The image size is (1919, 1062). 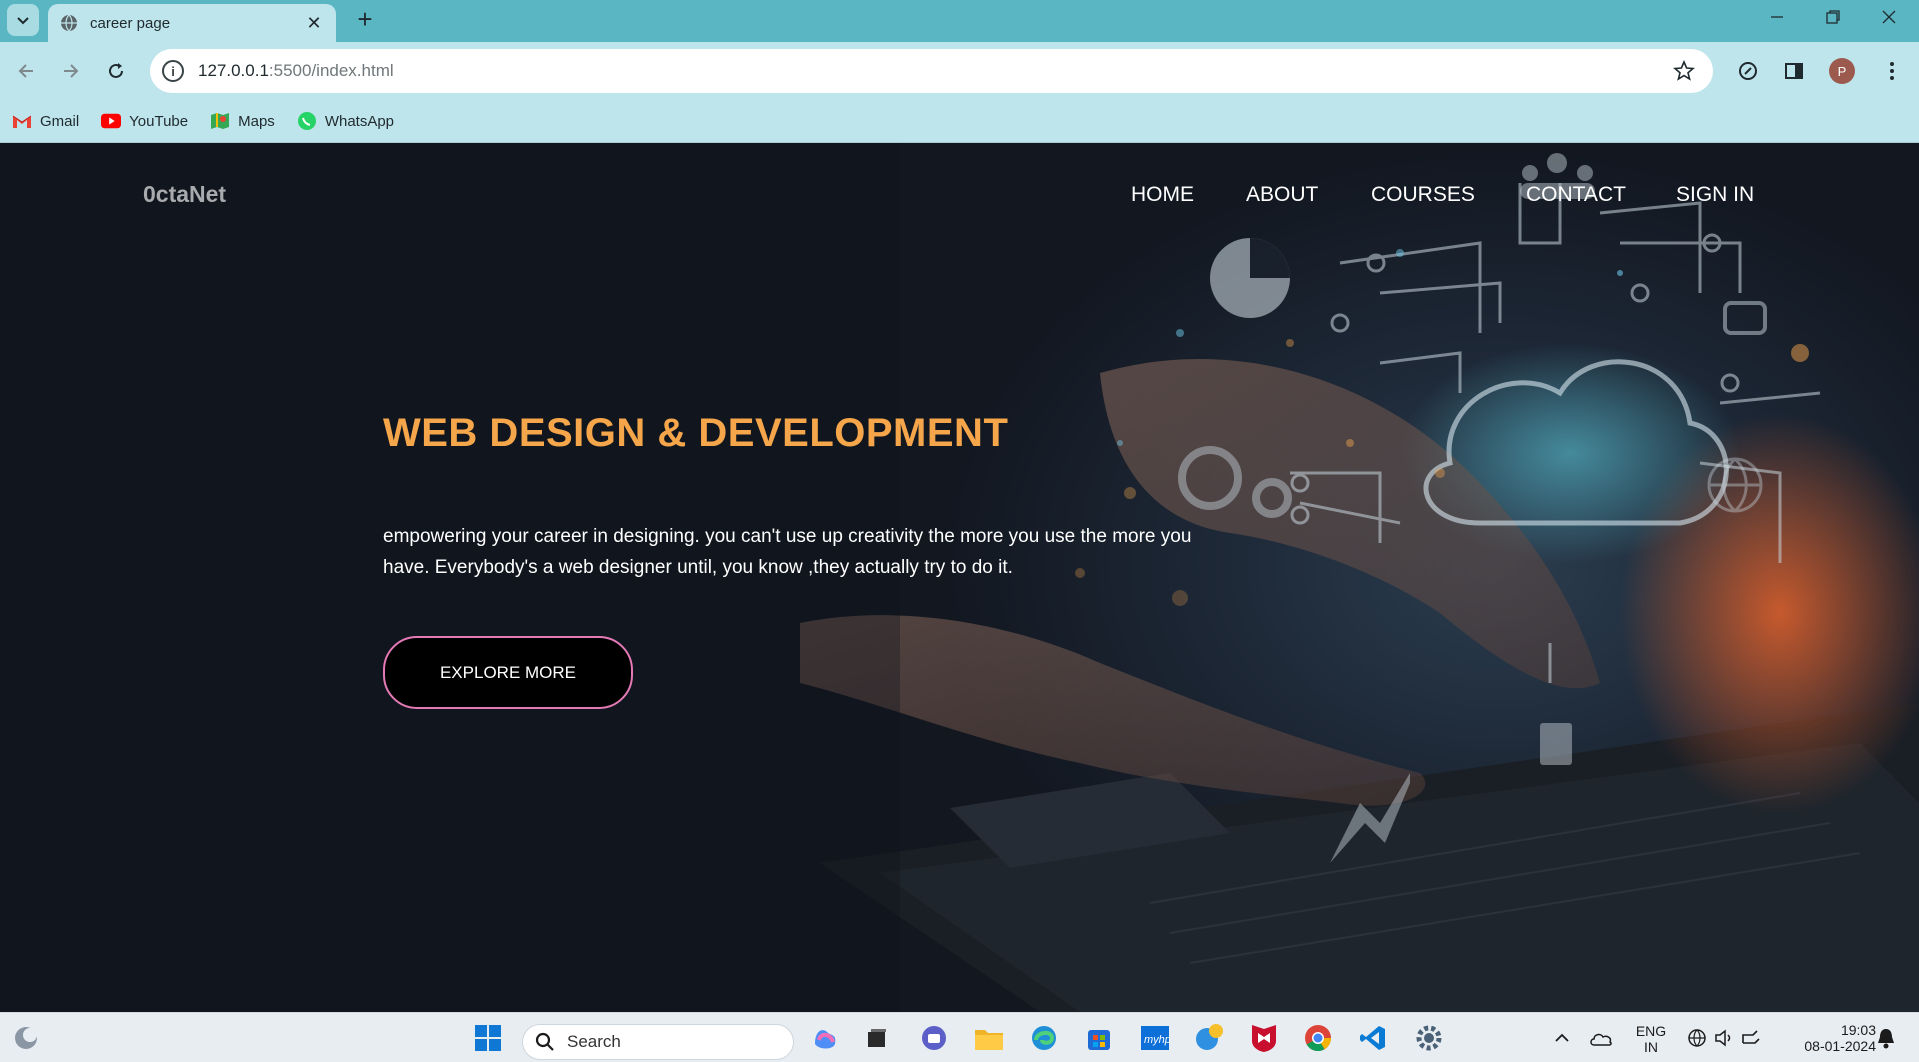 I want to click on forward-arrow-icon, so click(x=71, y=71).